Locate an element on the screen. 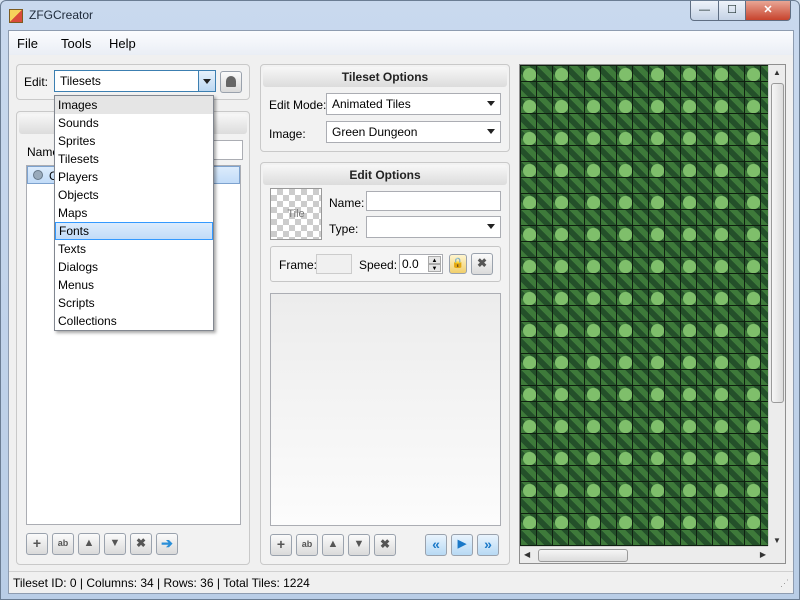 This screenshot has height=600, width=800. vertical-scrollbar: ▲ ▼ is located at coordinates (776, 306).